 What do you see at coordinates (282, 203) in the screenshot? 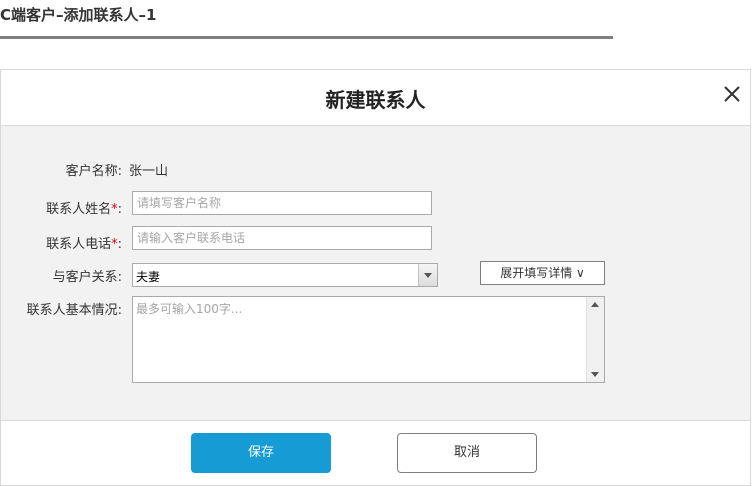
I see `contact-name-input` at bounding box center [282, 203].